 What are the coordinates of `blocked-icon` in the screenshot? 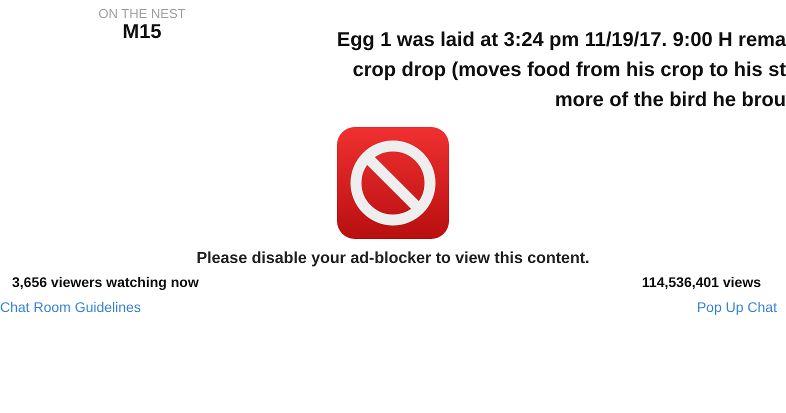 It's located at (393, 183).